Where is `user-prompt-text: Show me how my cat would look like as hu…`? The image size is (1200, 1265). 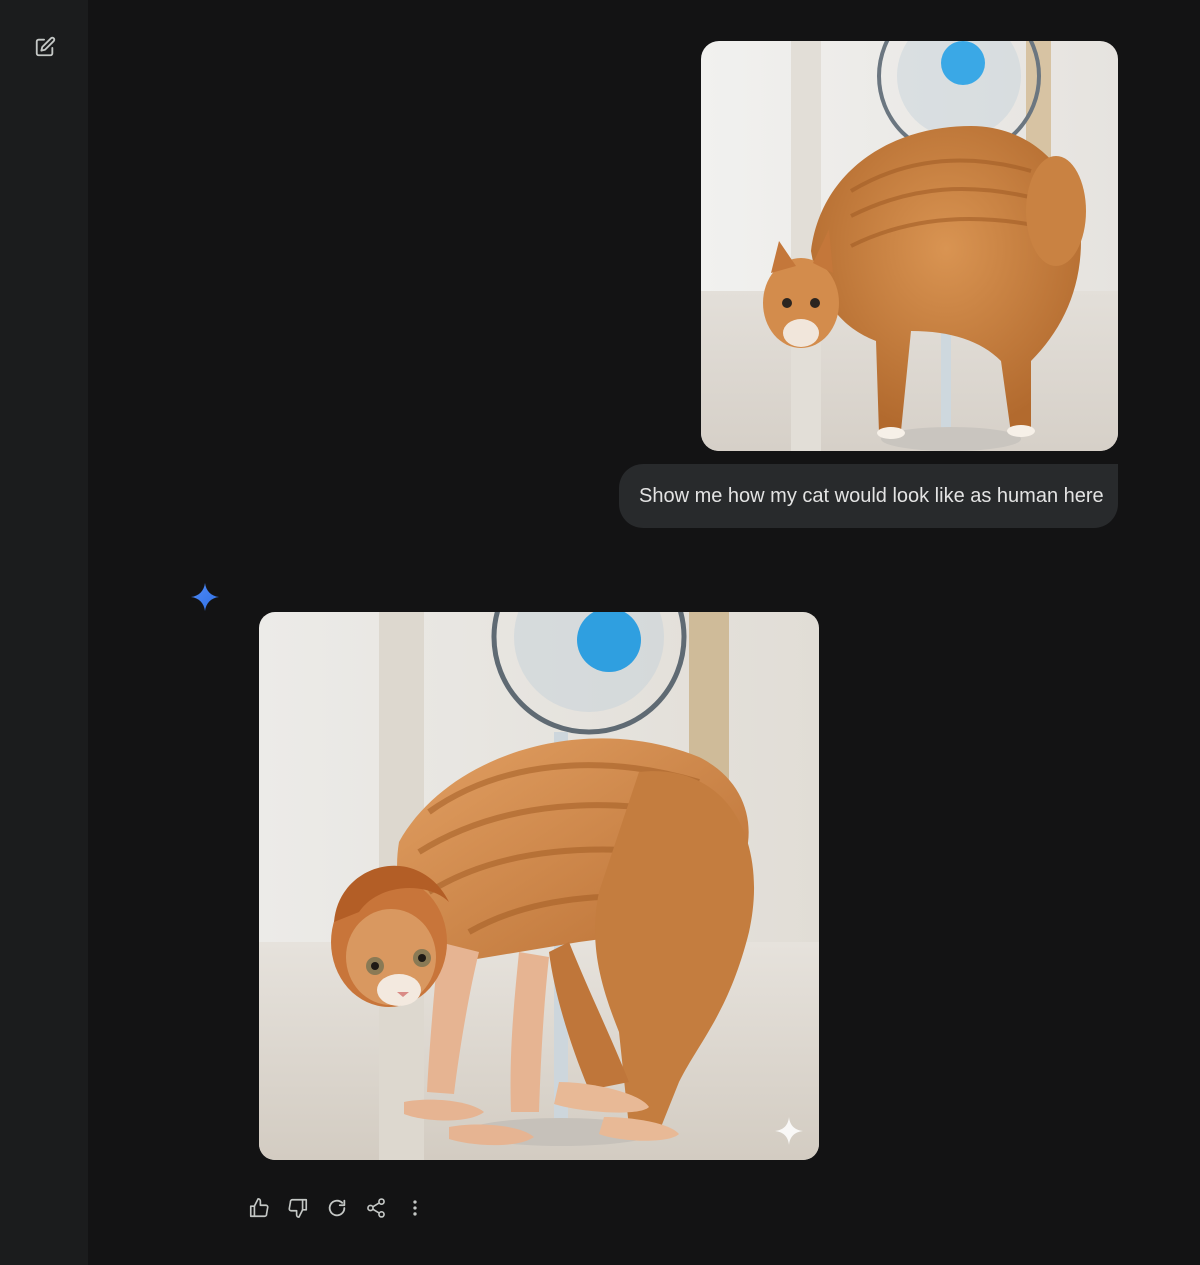 user-prompt-text: Show me how my cat would look like as hu… is located at coordinates (871, 495).